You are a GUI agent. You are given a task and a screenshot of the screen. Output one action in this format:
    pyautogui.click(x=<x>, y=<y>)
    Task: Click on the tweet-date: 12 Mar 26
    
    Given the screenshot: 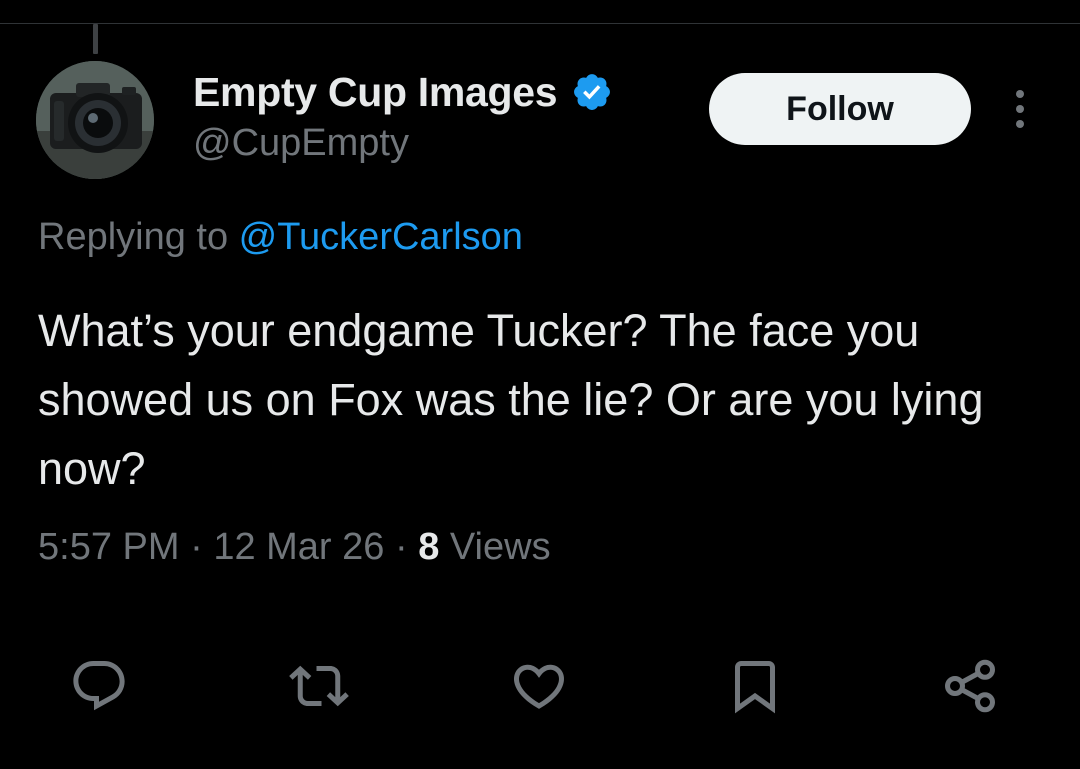 What is the action you would take?
    pyautogui.click(x=298, y=547)
    